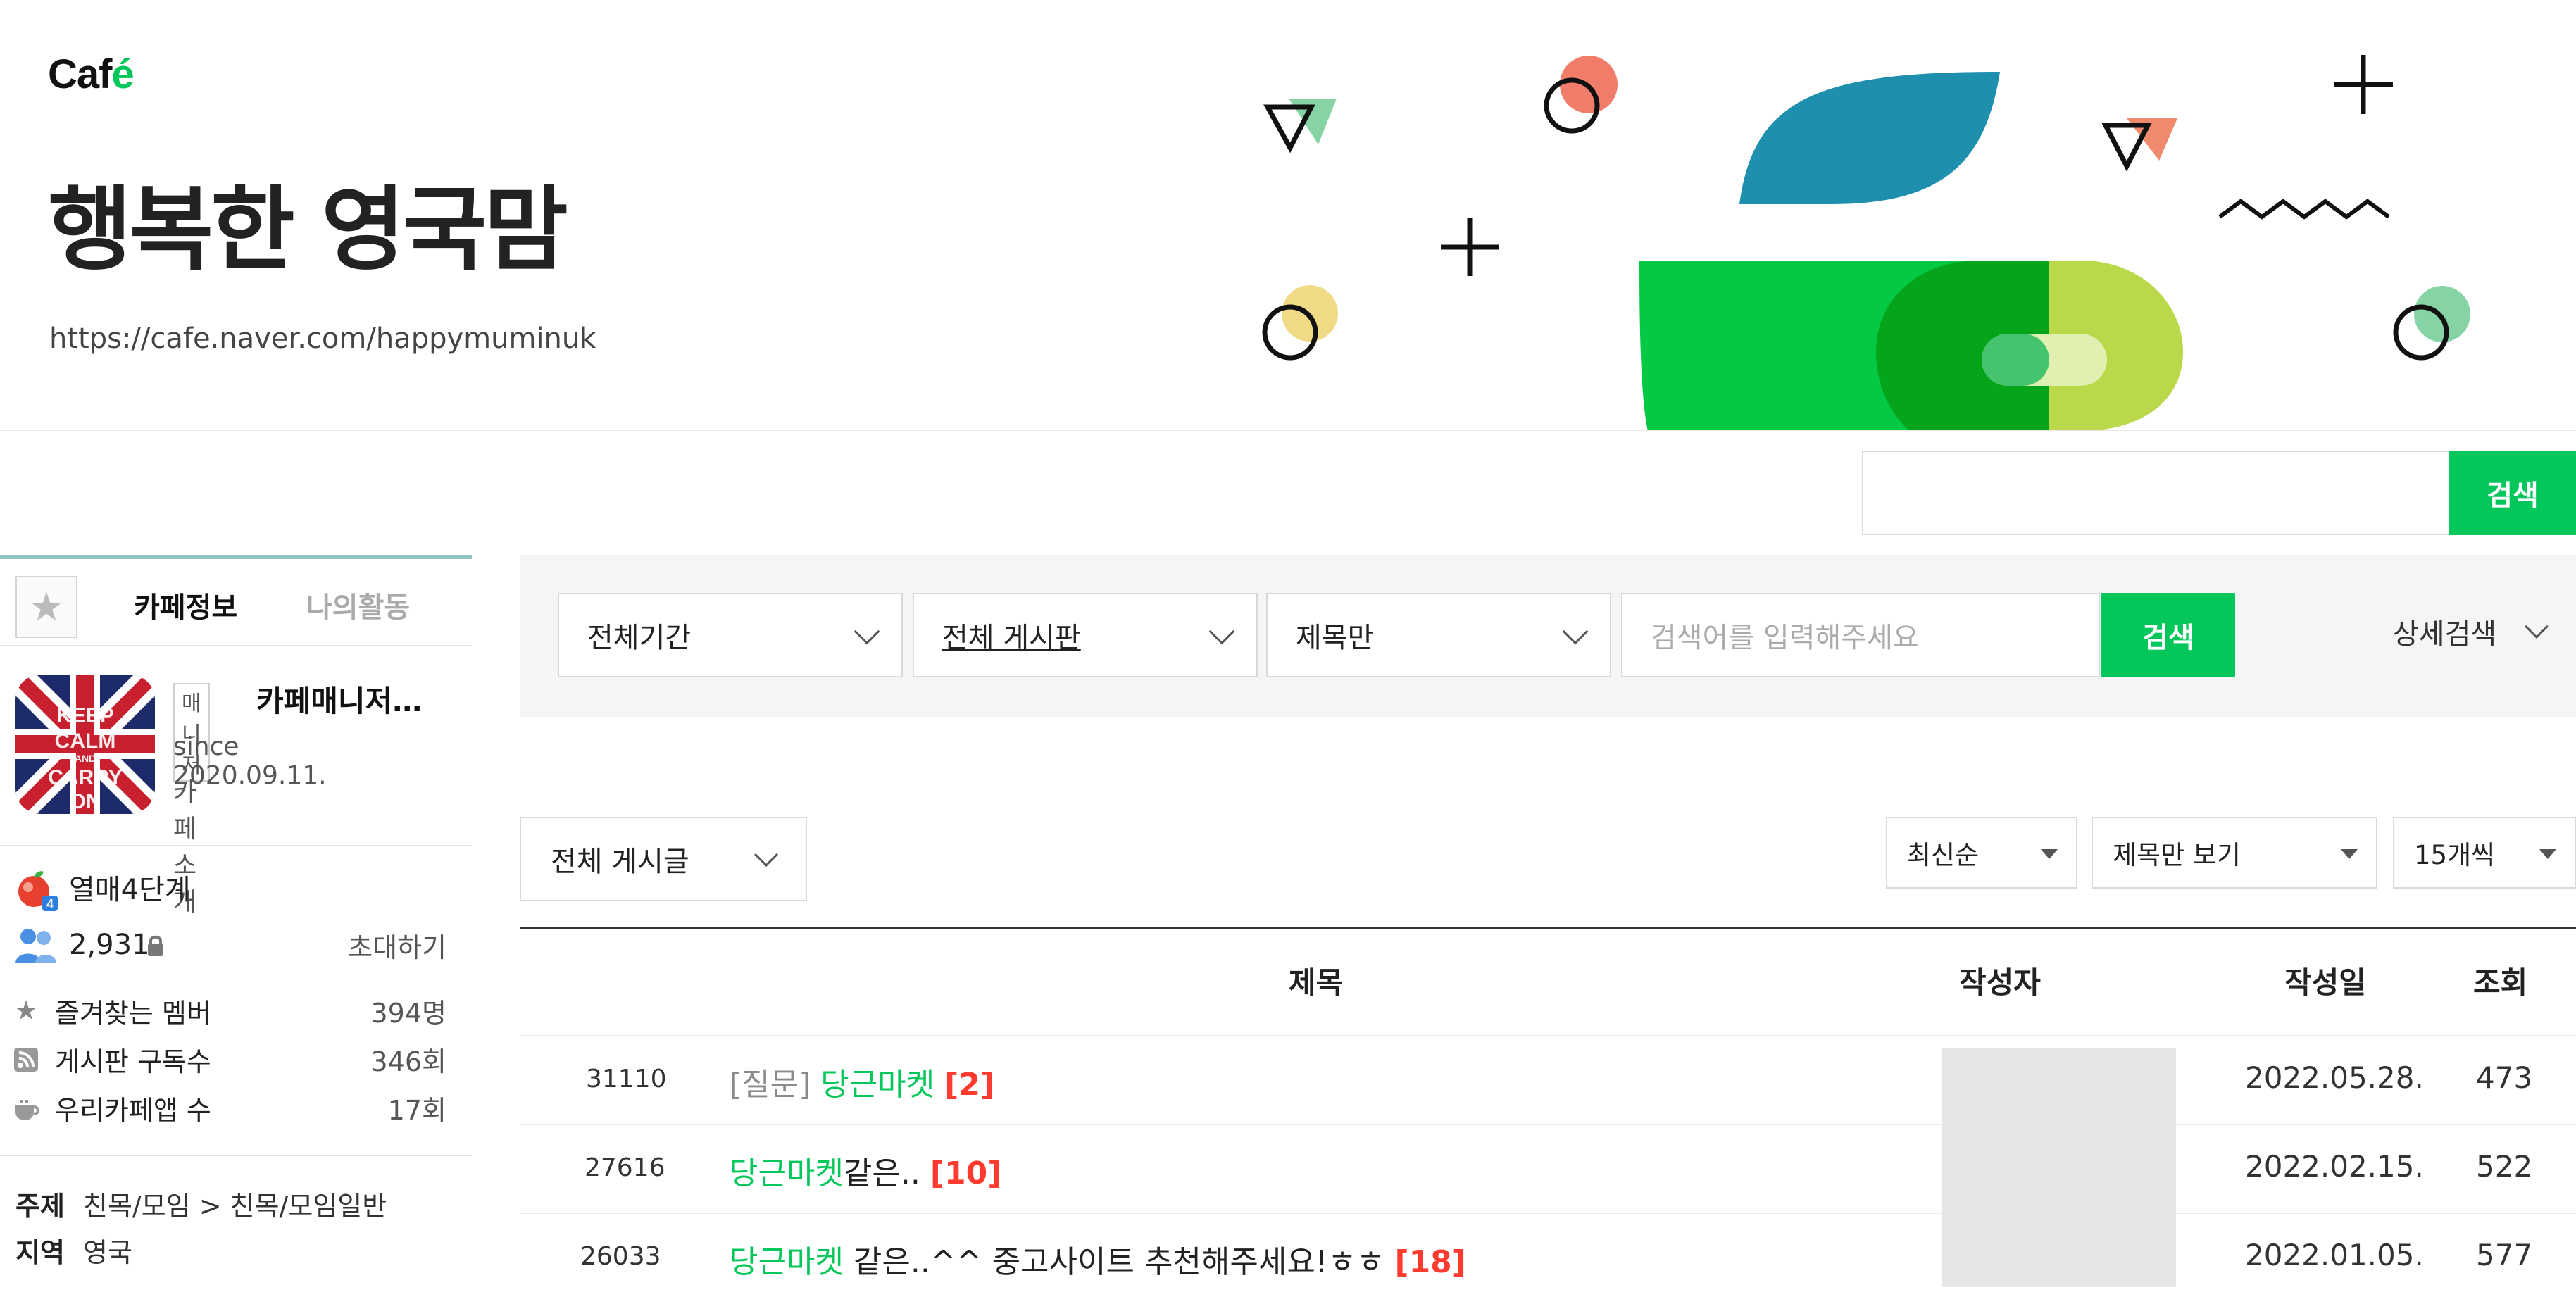 The width and height of the screenshot is (2576, 1297). Describe the element at coordinates (2512, 493) in the screenshot. I see `cafe-search-button: 검색` at that location.